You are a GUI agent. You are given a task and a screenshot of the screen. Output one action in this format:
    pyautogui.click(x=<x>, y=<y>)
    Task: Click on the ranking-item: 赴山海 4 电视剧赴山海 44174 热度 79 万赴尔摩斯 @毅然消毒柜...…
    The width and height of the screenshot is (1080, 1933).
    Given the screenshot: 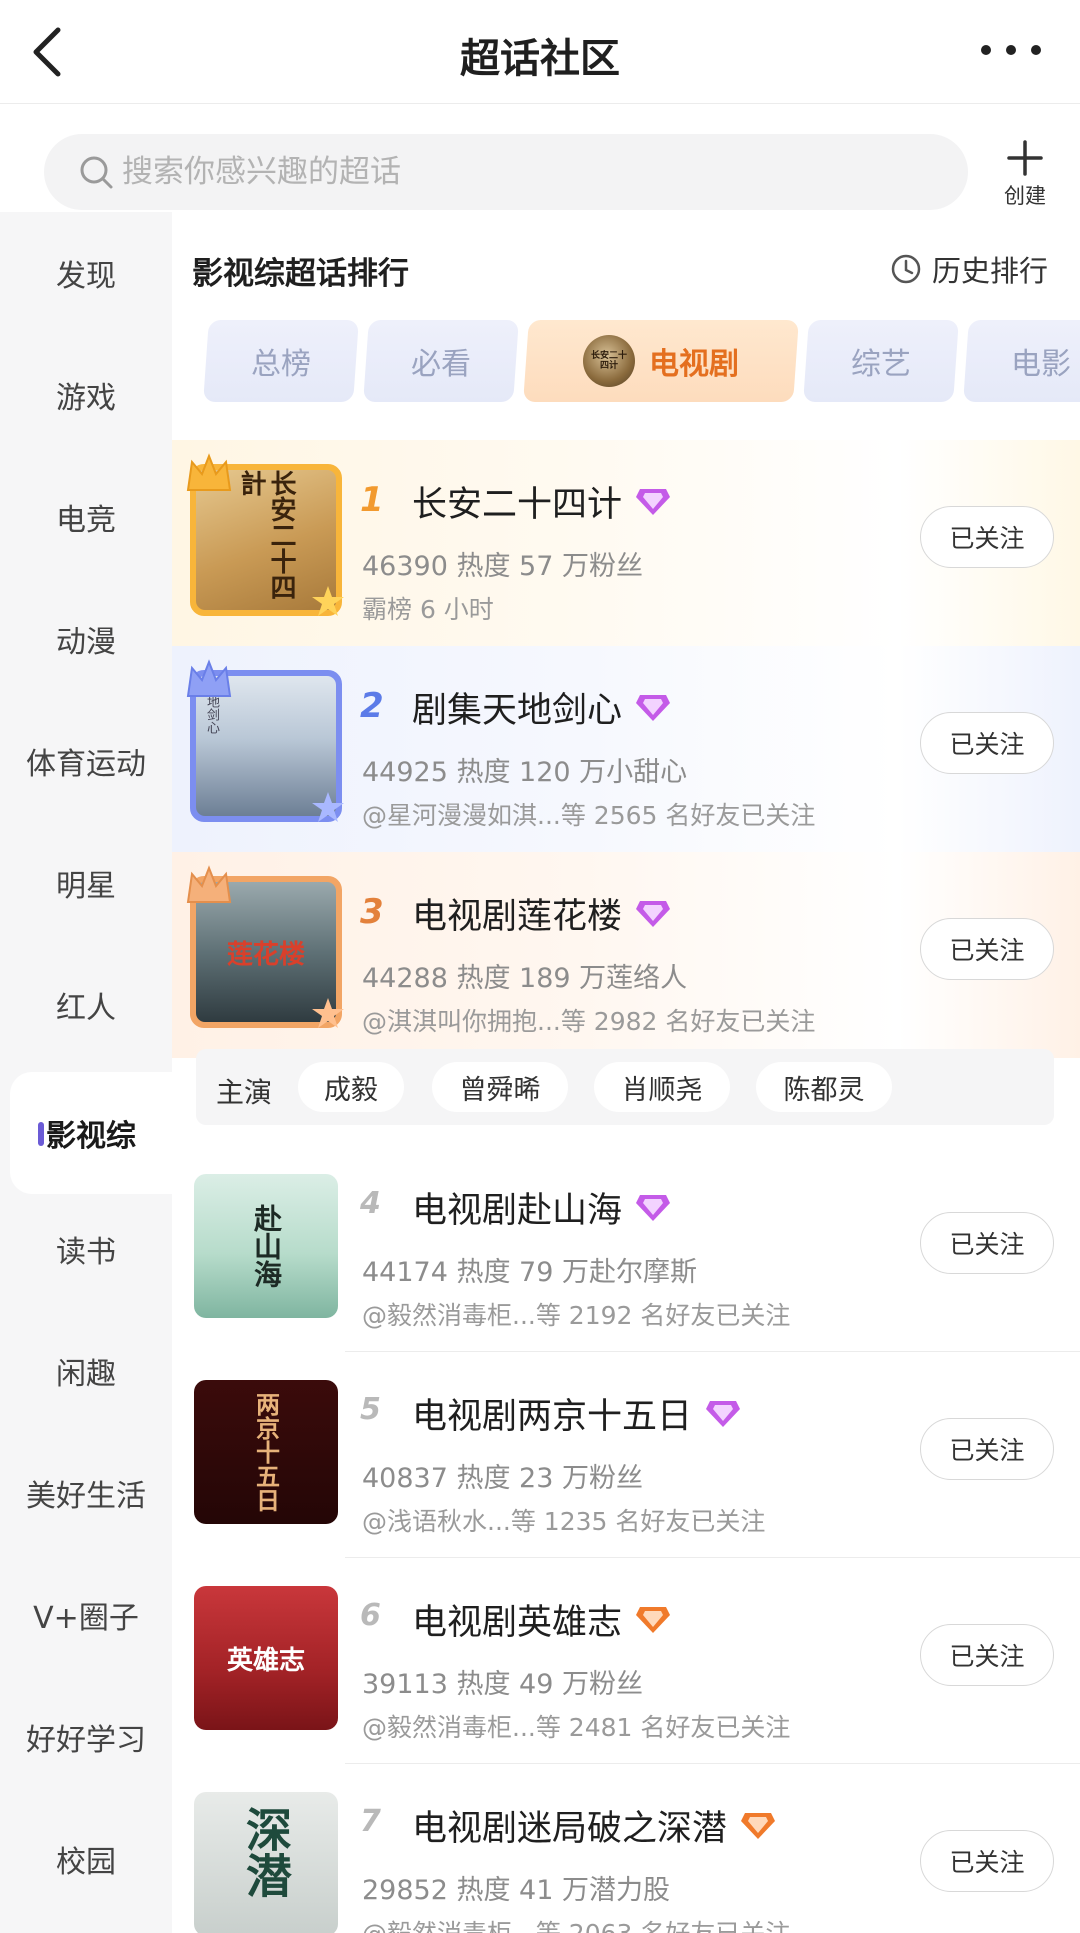 What is the action you would take?
    pyautogui.click(x=626, y=1249)
    